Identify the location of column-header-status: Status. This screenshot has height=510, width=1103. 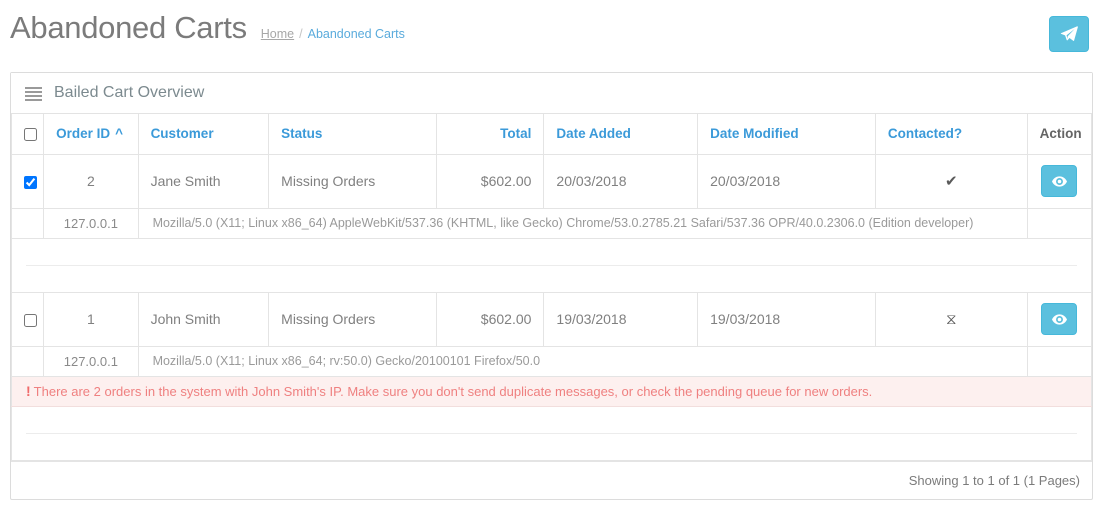
(352, 134).